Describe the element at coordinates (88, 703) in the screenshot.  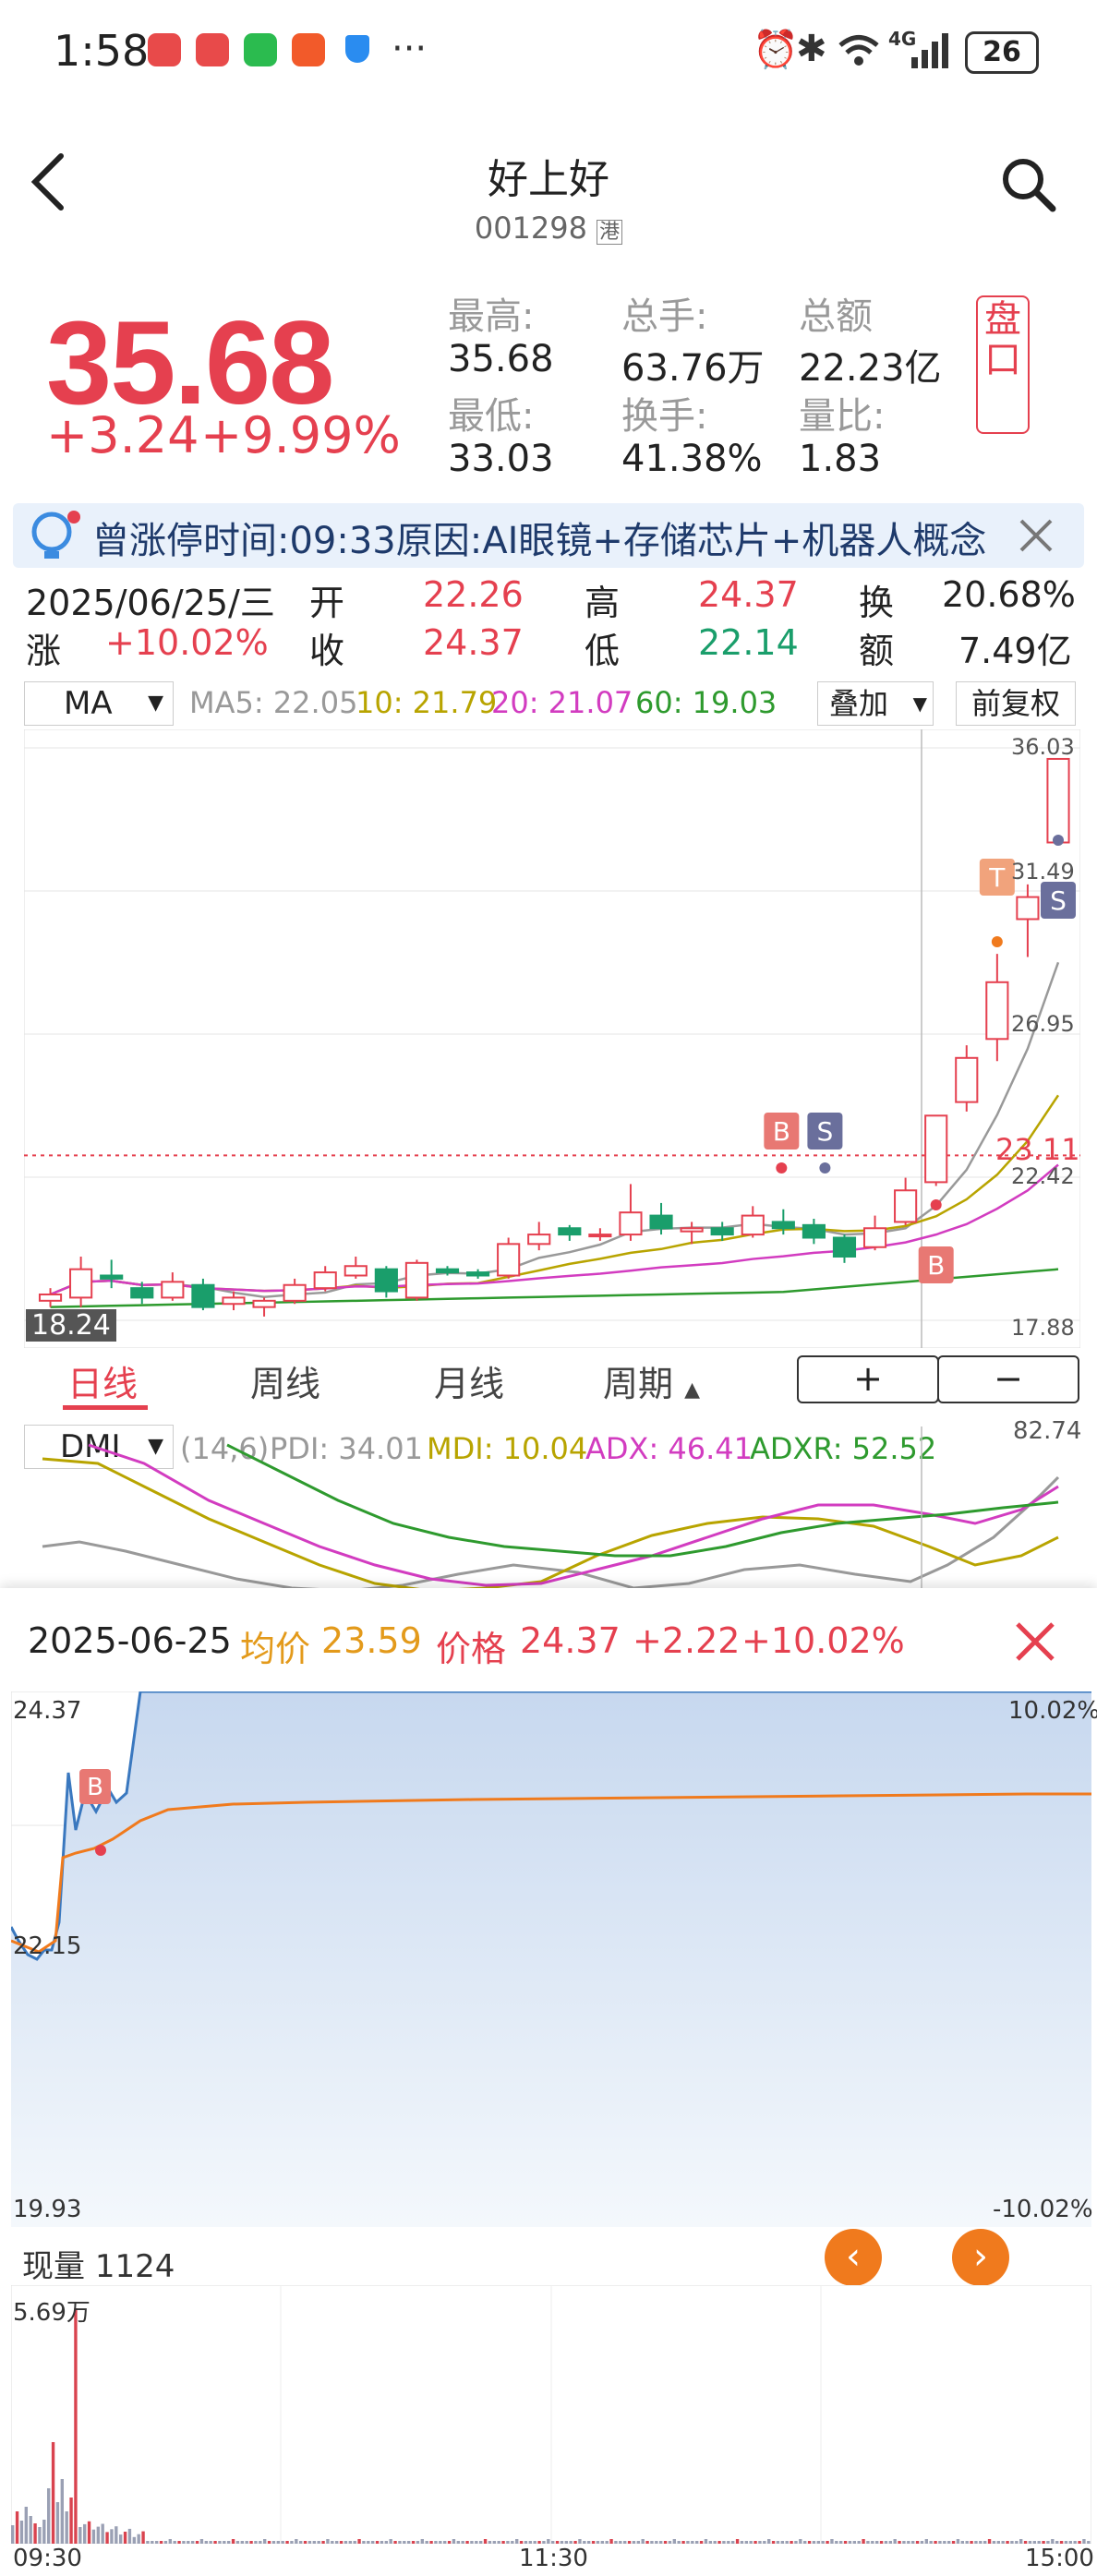
I see `indicator-select-value: MA` at that location.